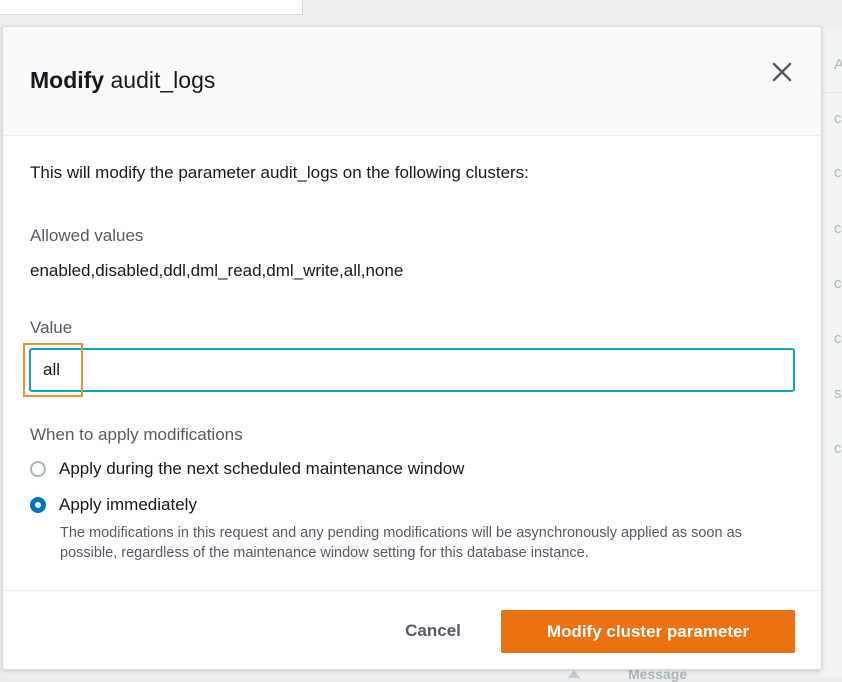 The height and width of the screenshot is (682, 842). I want to click on modal-footer-divider, so click(412, 590).